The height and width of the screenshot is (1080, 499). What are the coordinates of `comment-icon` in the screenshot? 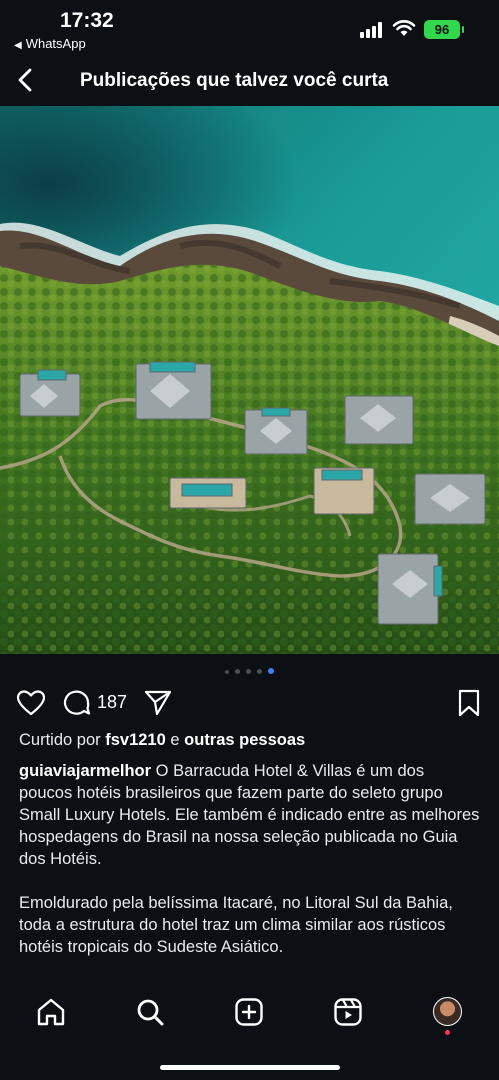 It's located at (77, 703).